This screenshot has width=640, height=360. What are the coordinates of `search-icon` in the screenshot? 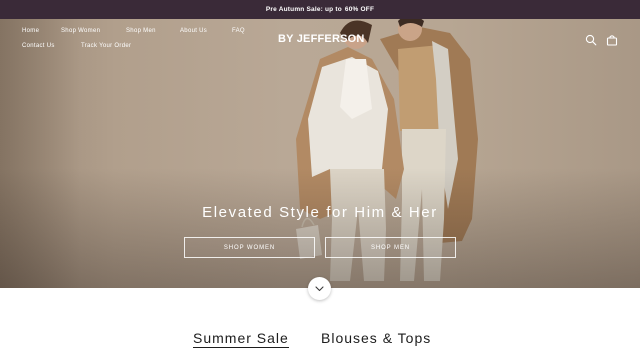 It's located at (591, 40).